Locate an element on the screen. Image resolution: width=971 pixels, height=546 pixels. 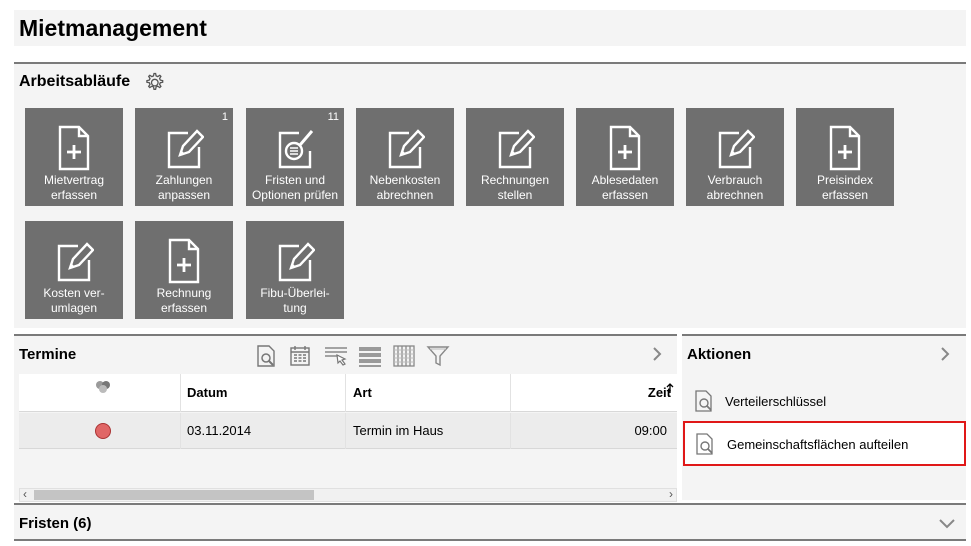
cell-art: Termin im Haus is located at coordinates (428, 431).